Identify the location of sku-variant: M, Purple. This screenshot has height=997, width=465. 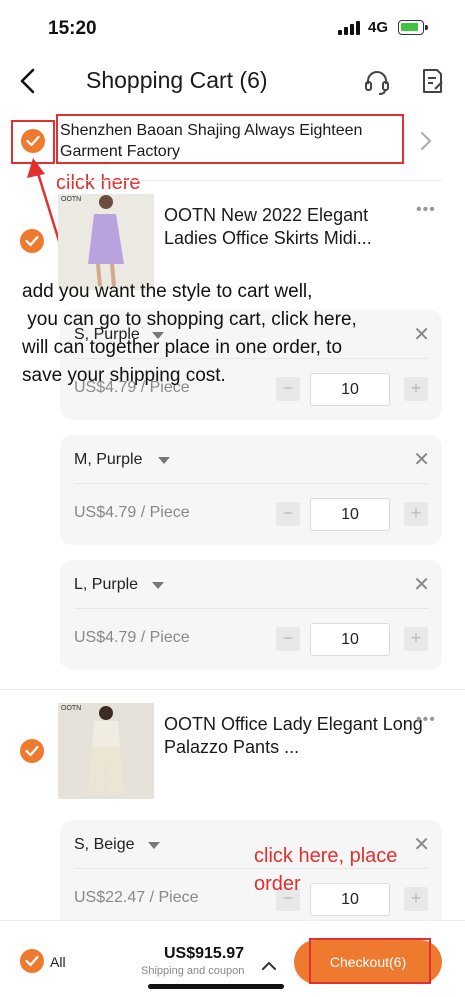
(108, 460).